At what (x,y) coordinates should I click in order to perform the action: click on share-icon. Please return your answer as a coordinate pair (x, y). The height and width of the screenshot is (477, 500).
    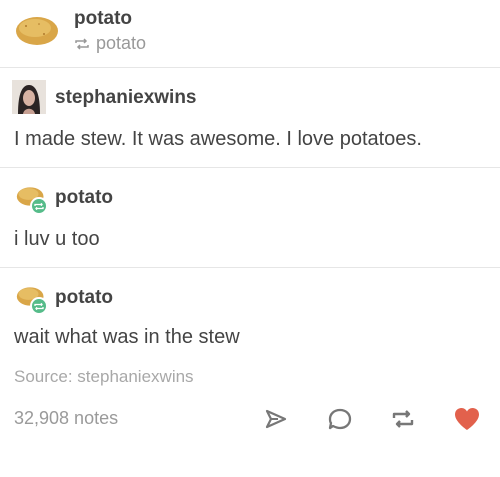
    Looking at the image, I should click on (276, 419).